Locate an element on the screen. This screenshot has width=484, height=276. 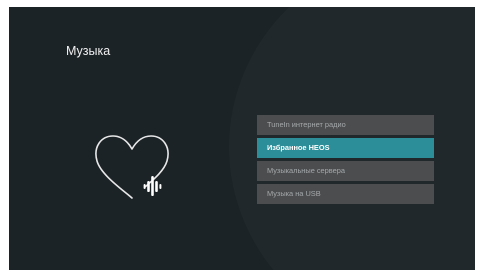
menu-item-usb-music: Музыка на USB is located at coordinates (345, 194).